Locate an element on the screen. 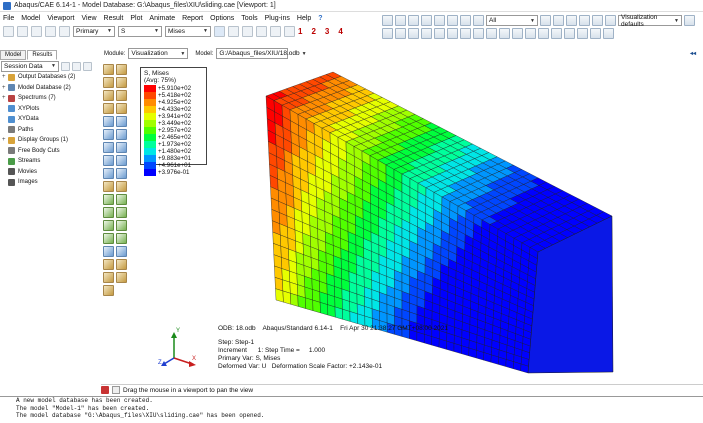 The image size is (703, 423). menu-plot: Plot is located at coordinates (136, 18).